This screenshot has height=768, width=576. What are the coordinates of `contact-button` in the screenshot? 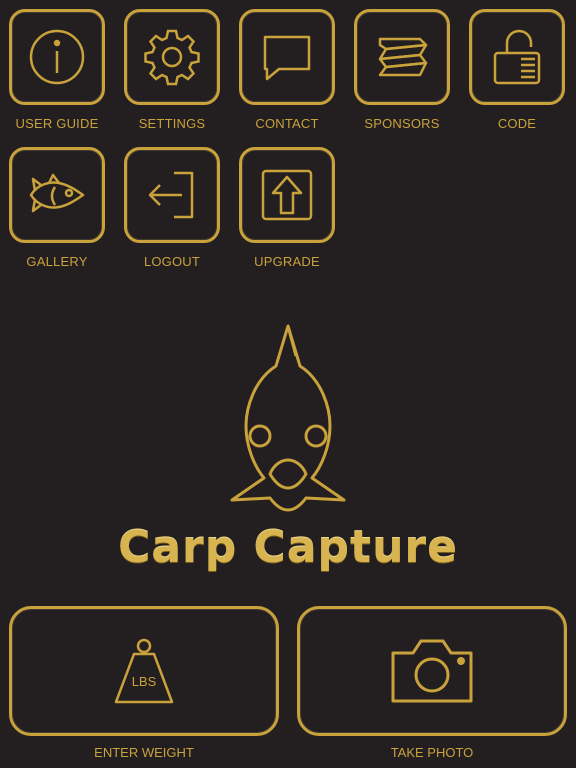 It's located at (287, 57).